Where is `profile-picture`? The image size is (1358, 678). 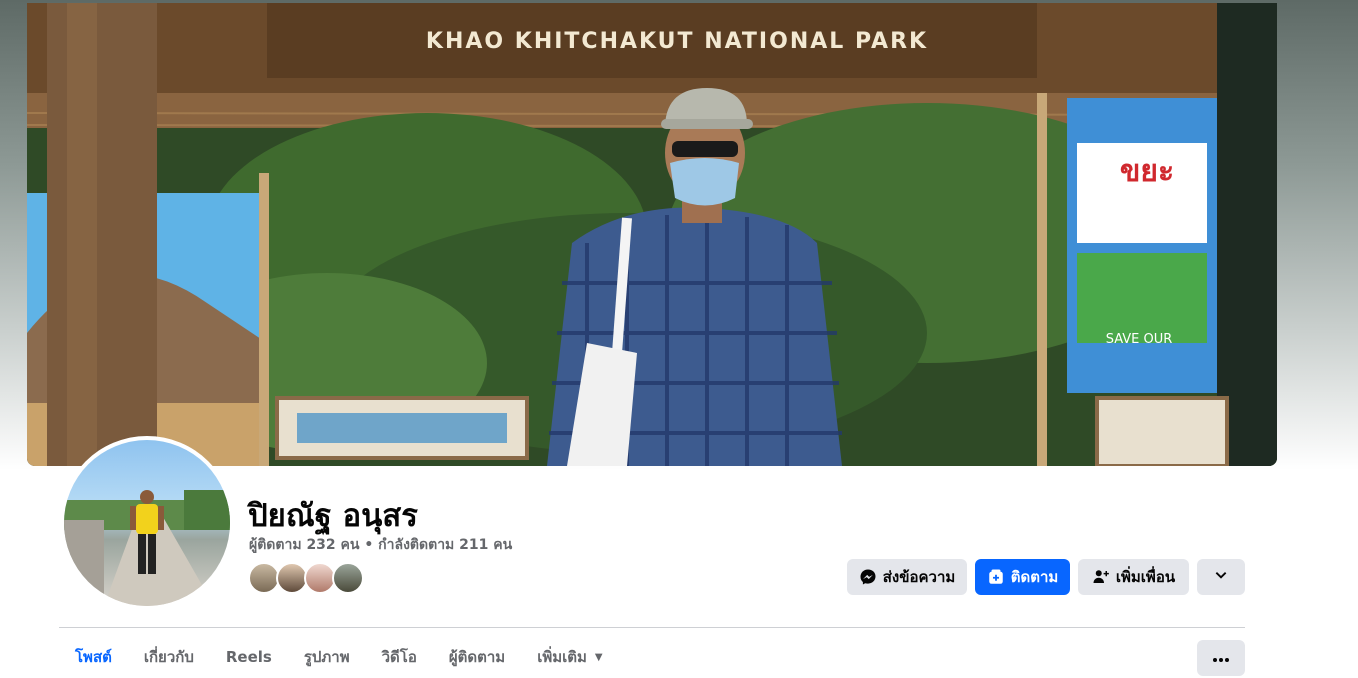 profile-picture is located at coordinates (147, 523).